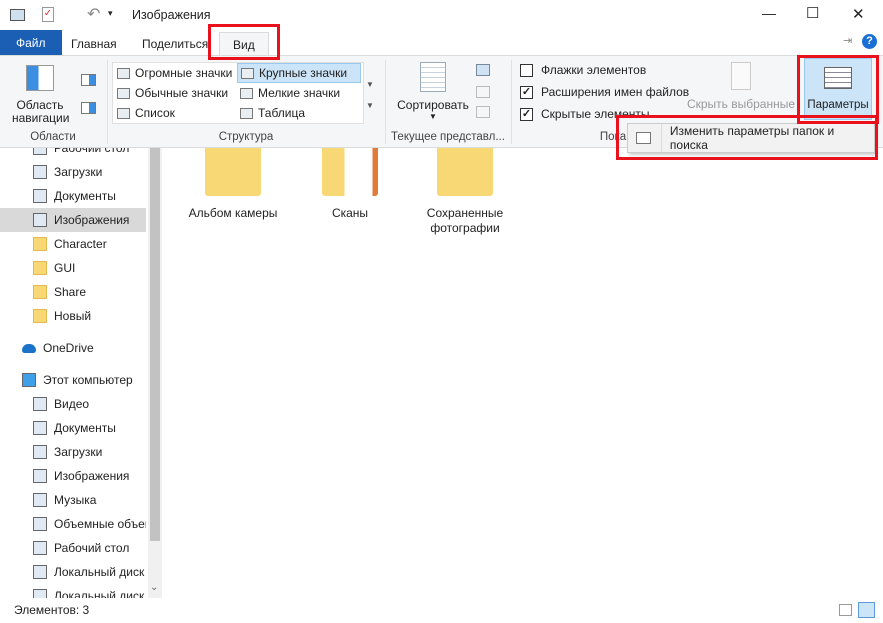  Describe the element at coordinates (350, 184) in the screenshot. I see `folder-item: Сканы` at that location.